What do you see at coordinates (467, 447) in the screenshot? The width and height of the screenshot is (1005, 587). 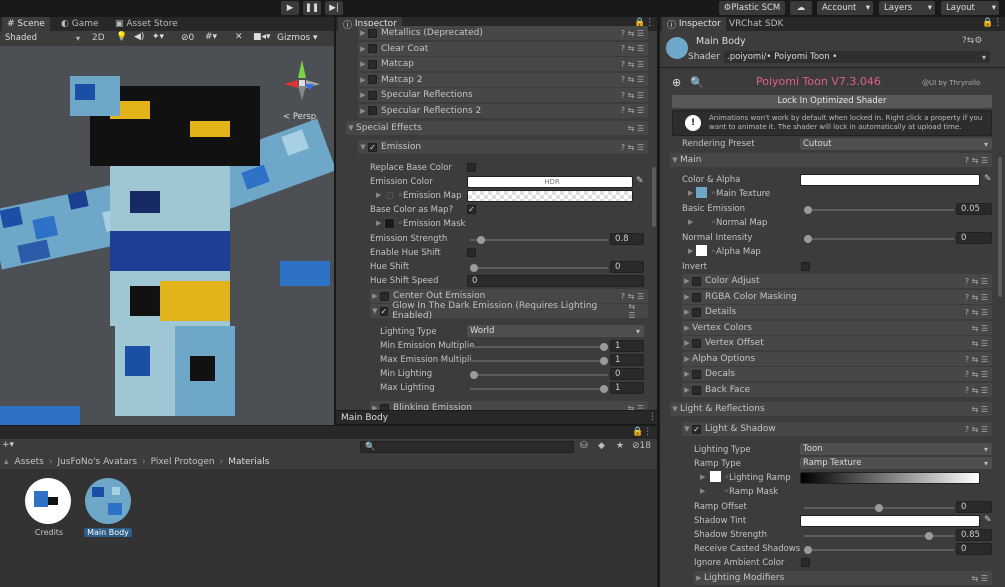 I see `project-search-input: 🔍` at bounding box center [467, 447].